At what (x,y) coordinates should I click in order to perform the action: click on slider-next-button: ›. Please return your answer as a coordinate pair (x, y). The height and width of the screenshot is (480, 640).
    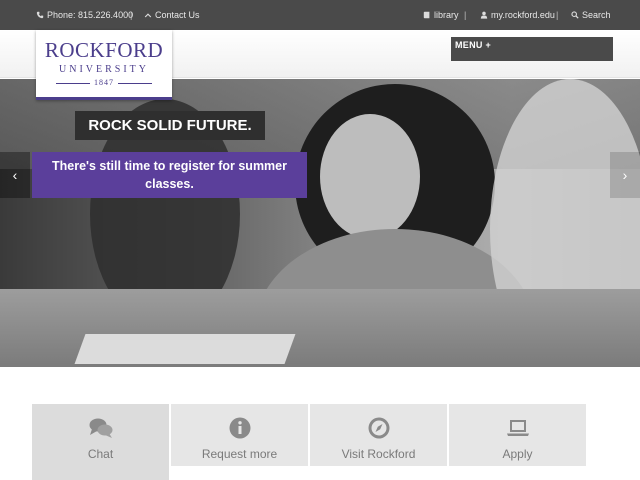
    Looking at the image, I should click on (625, 175).